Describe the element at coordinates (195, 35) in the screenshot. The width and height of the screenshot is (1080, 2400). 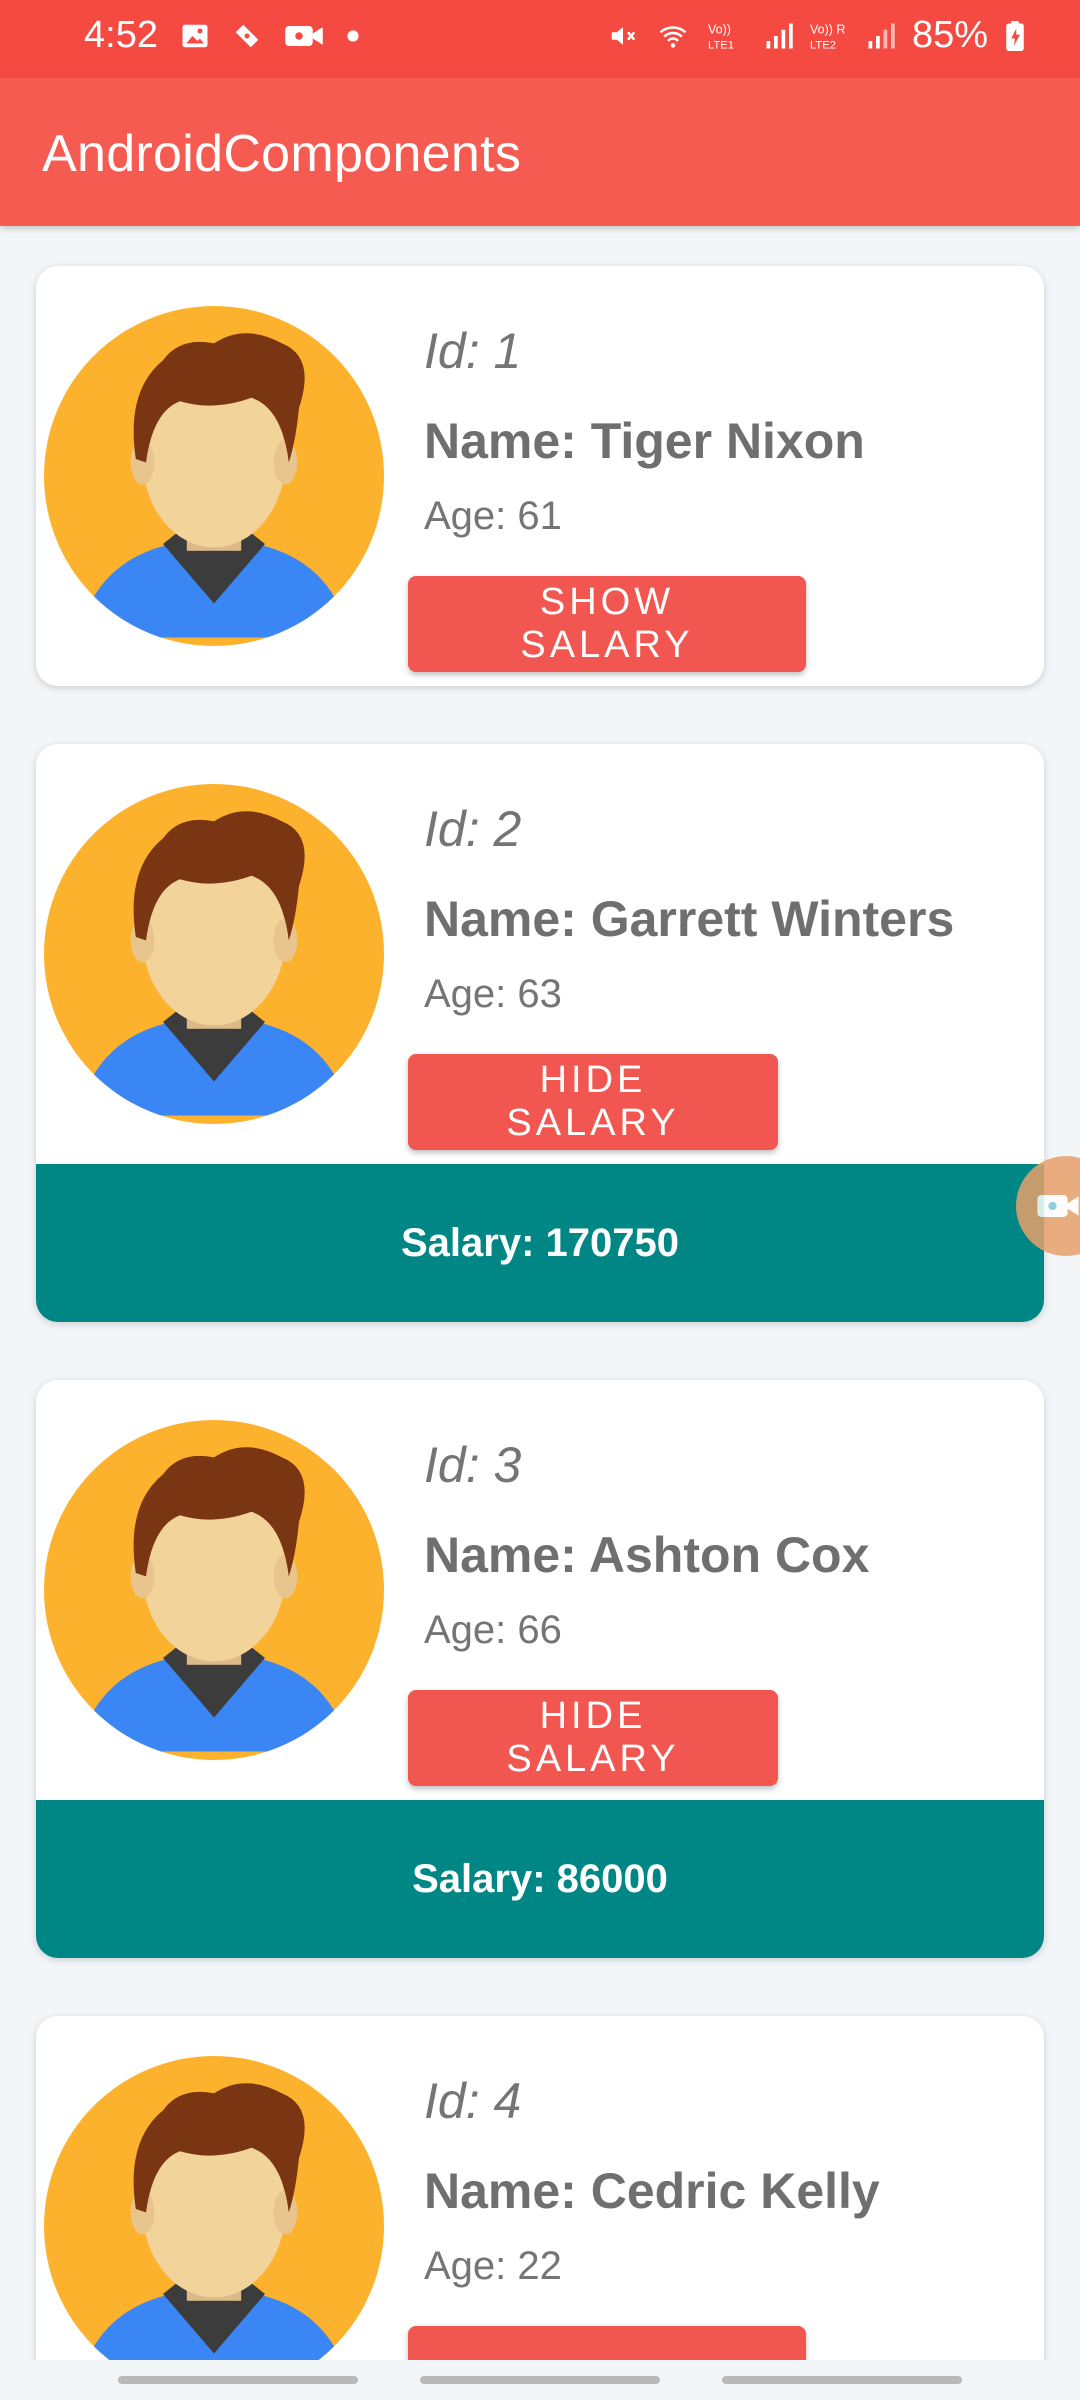
I see `gallery-icon` at that location.